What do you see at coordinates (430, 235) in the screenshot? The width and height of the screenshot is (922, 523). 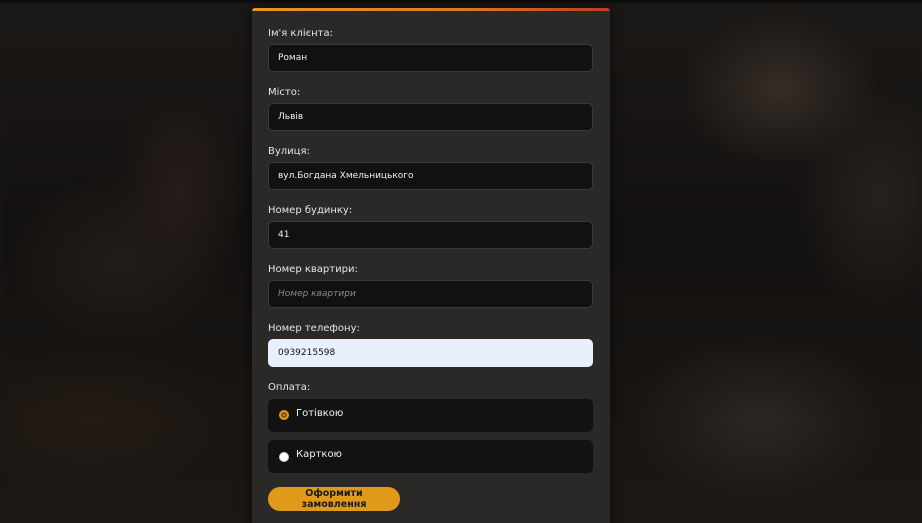 I see `house-number-input` at bounding box center [430, 235].